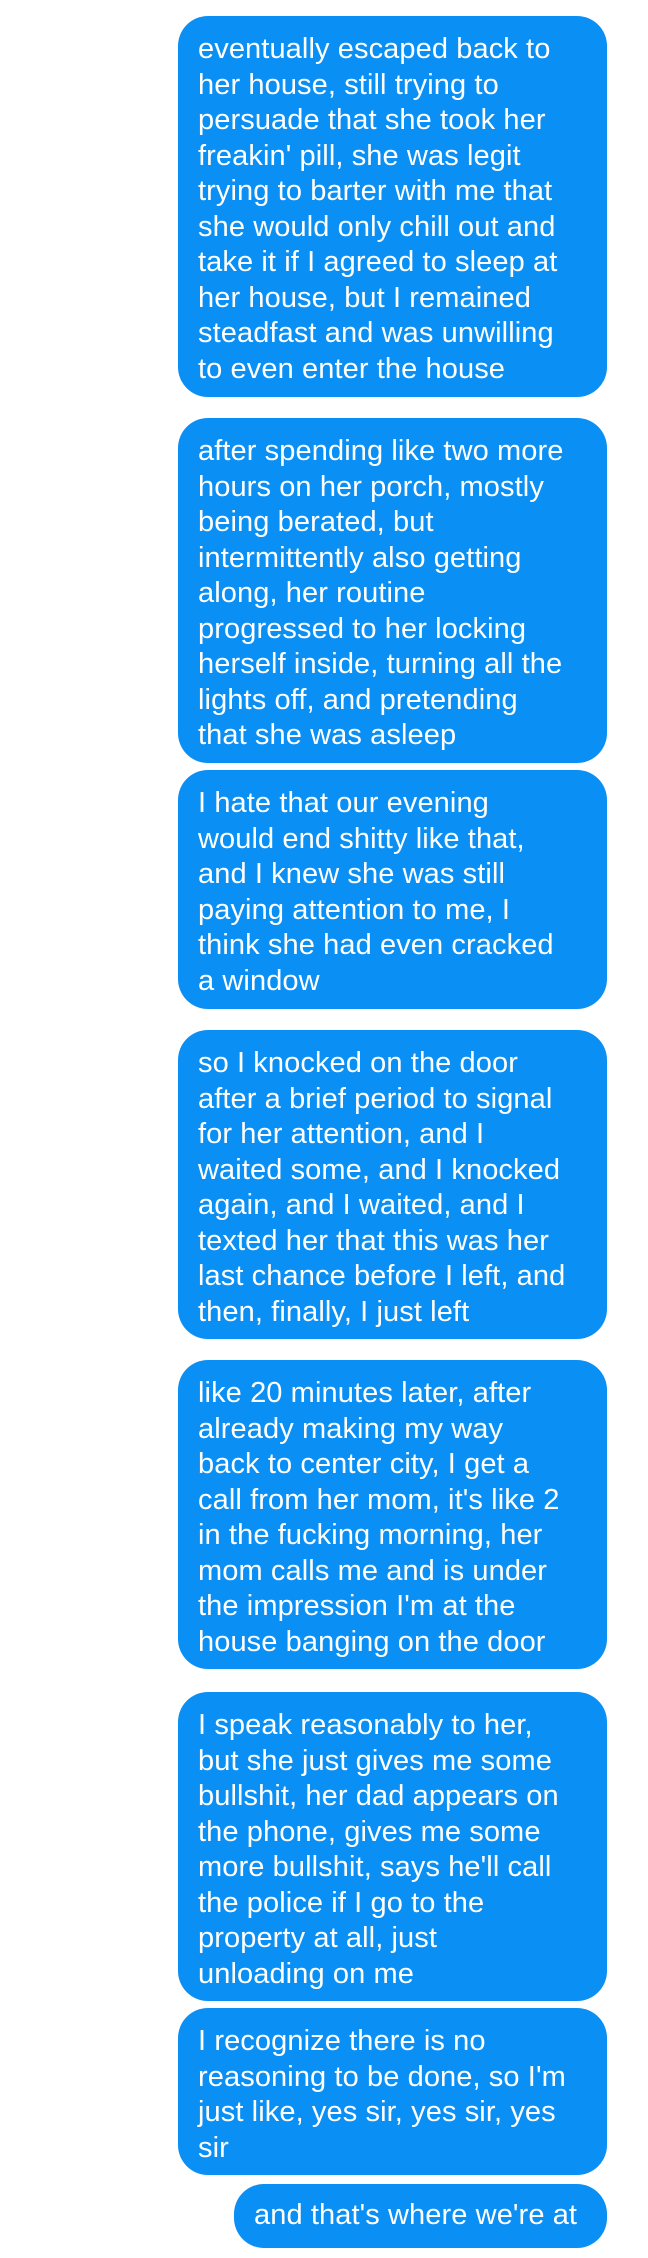 Image resolution: width=648 pixels, height=2258 pixels. I want to click on message-bubble-sent: and that's where we're at, so click(420, 2216).